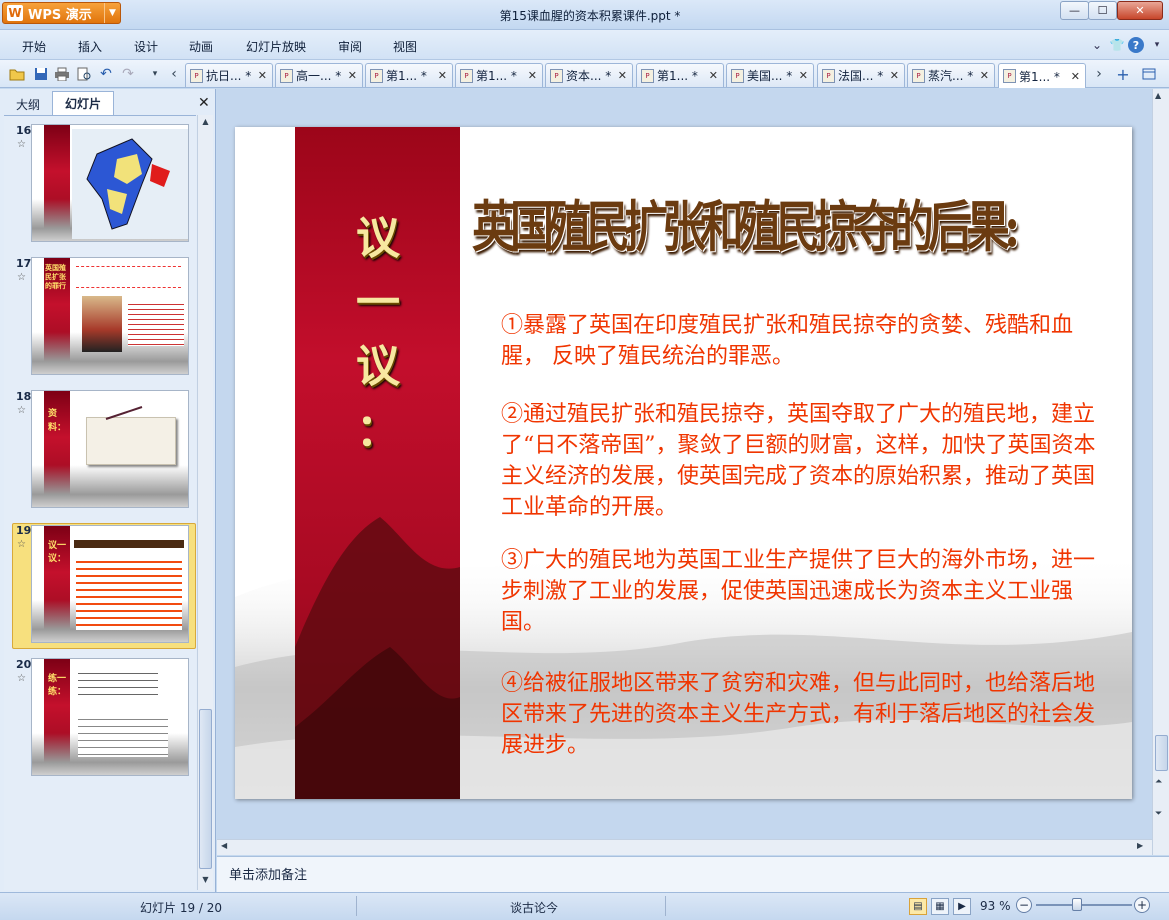 The width and height of the screenshot is (1169, 920). Describe the element at coordinates (90, 46) in the screenshot. I see `menu-insert: 插入` at that location.